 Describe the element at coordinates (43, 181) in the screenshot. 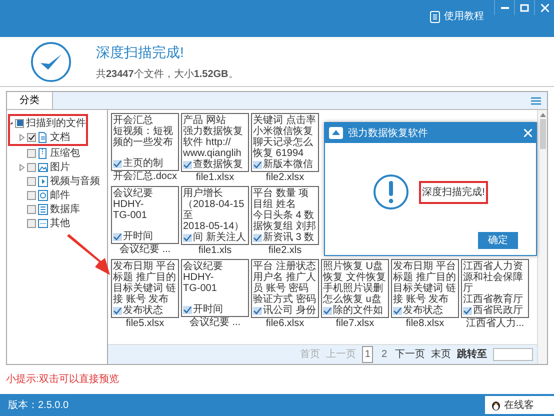

I see `play-icon` at that location.